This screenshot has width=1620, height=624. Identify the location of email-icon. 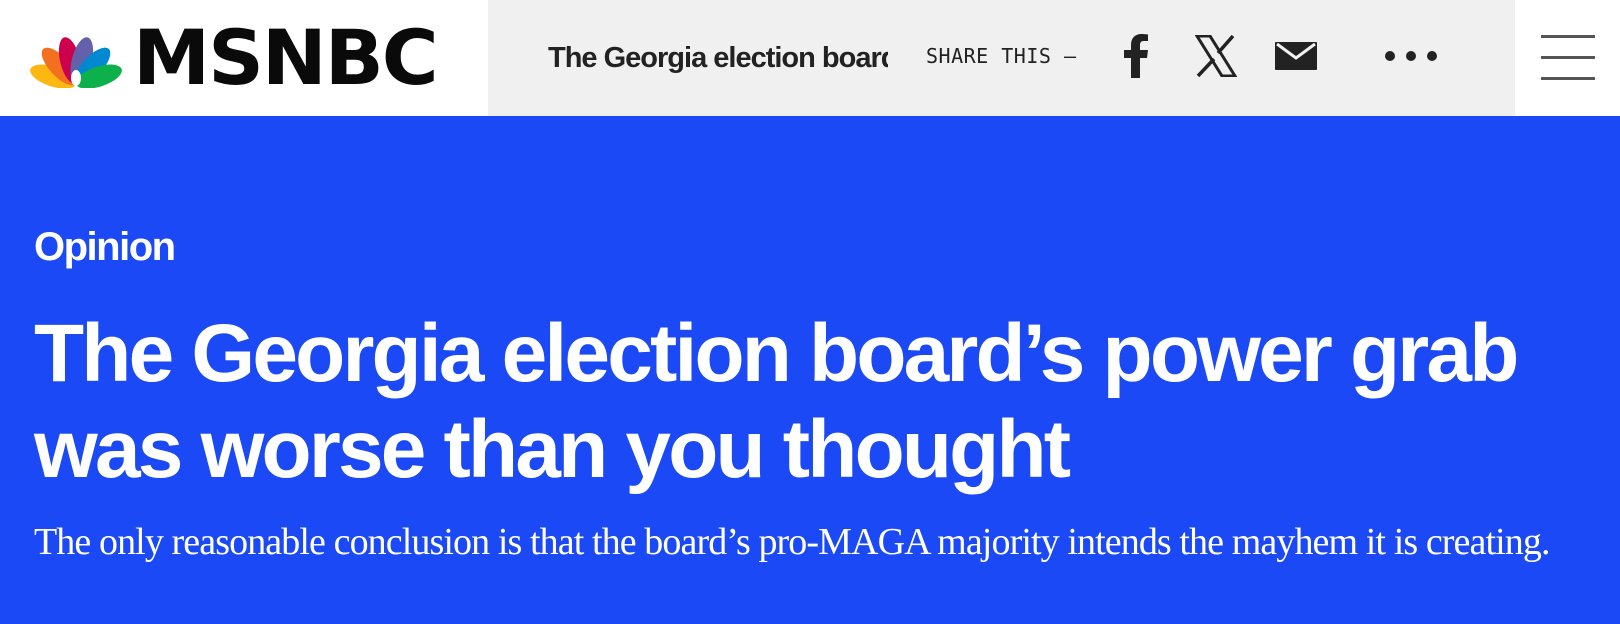
(1296, 56).